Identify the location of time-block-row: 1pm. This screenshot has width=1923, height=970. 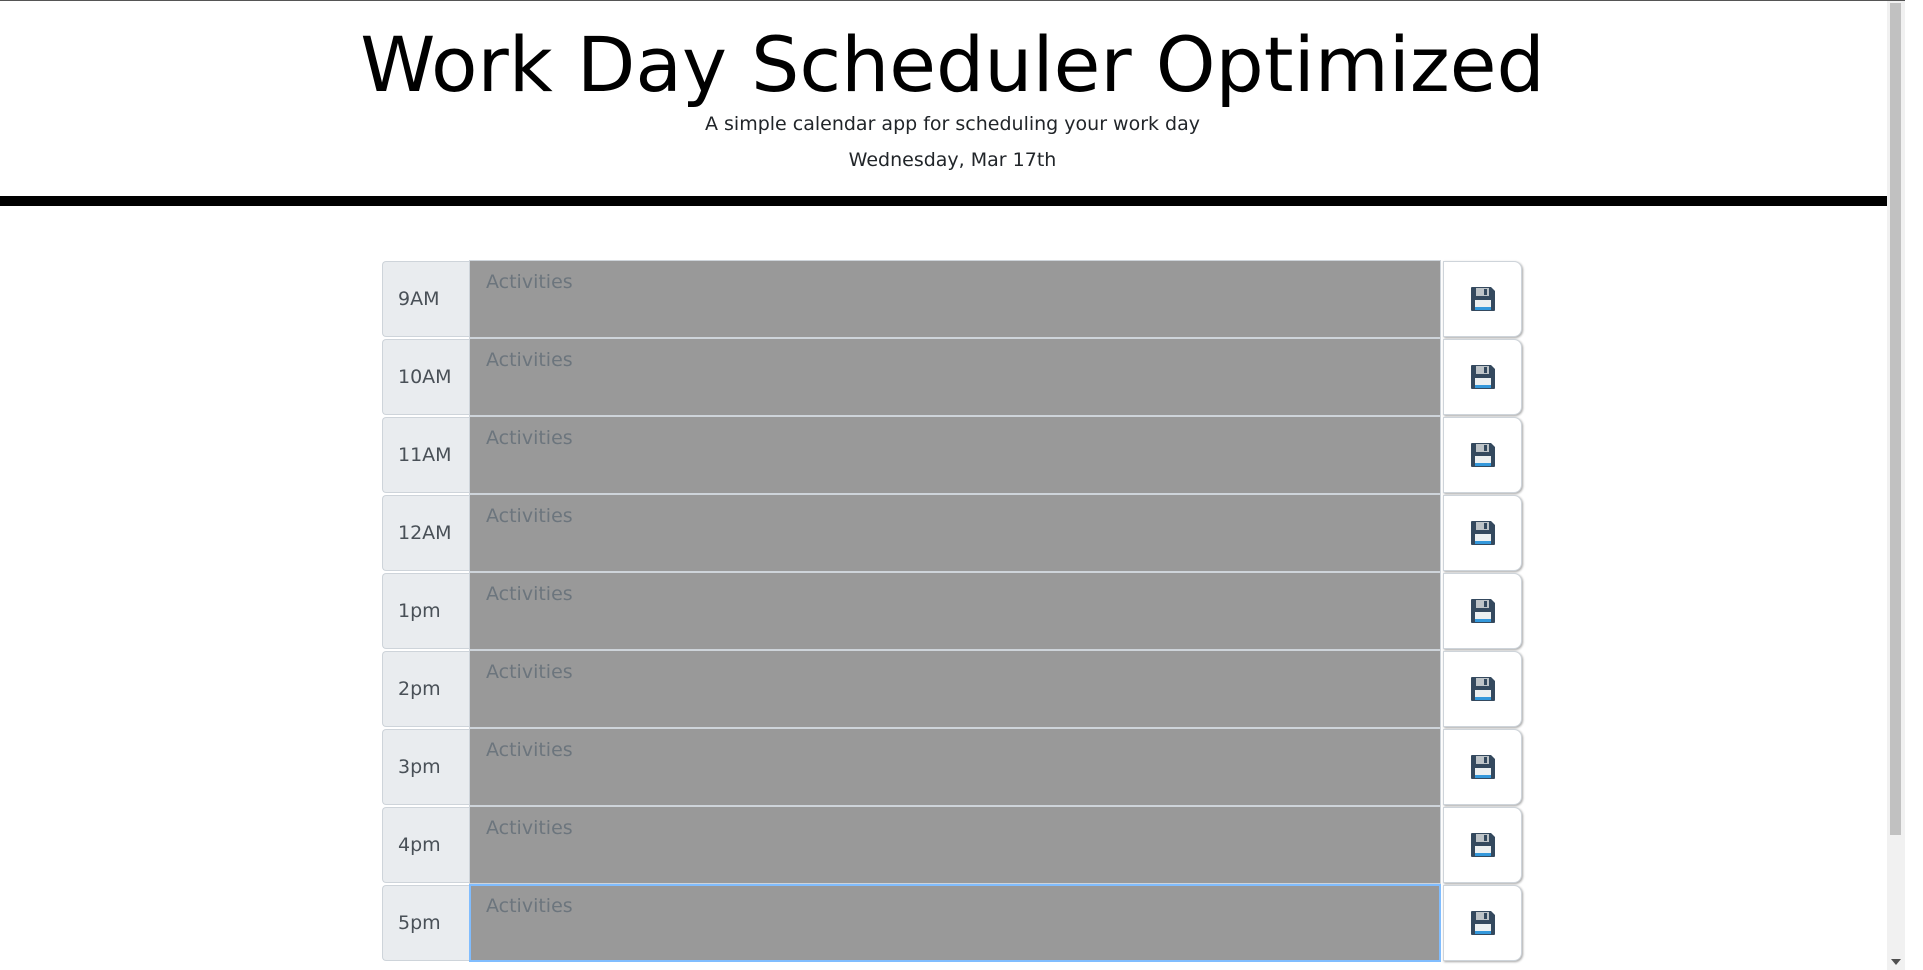
(952, 611).